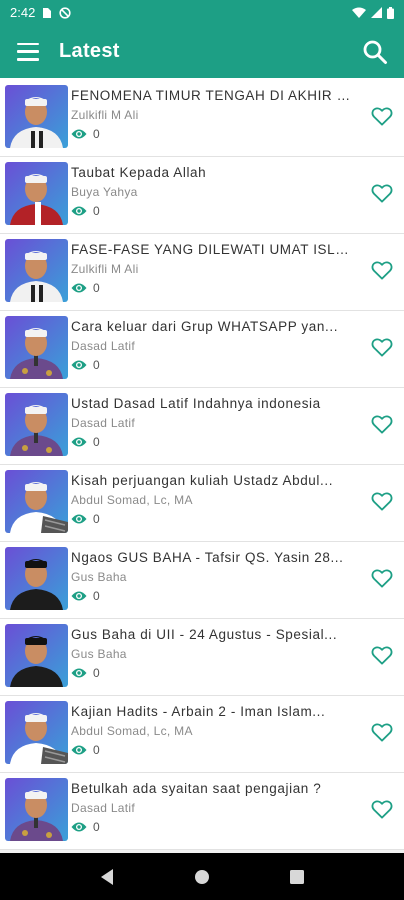 This screenshot has width=404, height=900. I want to click on list-item: Taubat Kepada Allah Buya Yahya 0, so click(202, 195).